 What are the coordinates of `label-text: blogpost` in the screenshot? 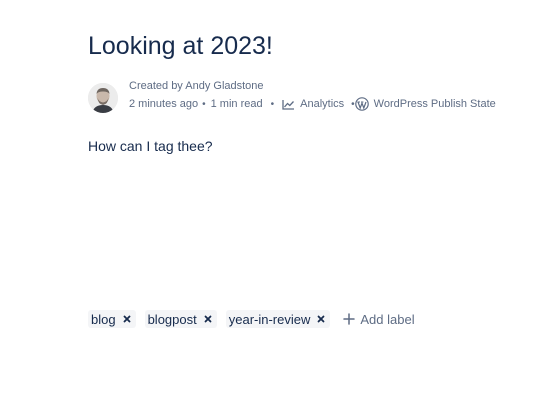 It's located at (172, 319).